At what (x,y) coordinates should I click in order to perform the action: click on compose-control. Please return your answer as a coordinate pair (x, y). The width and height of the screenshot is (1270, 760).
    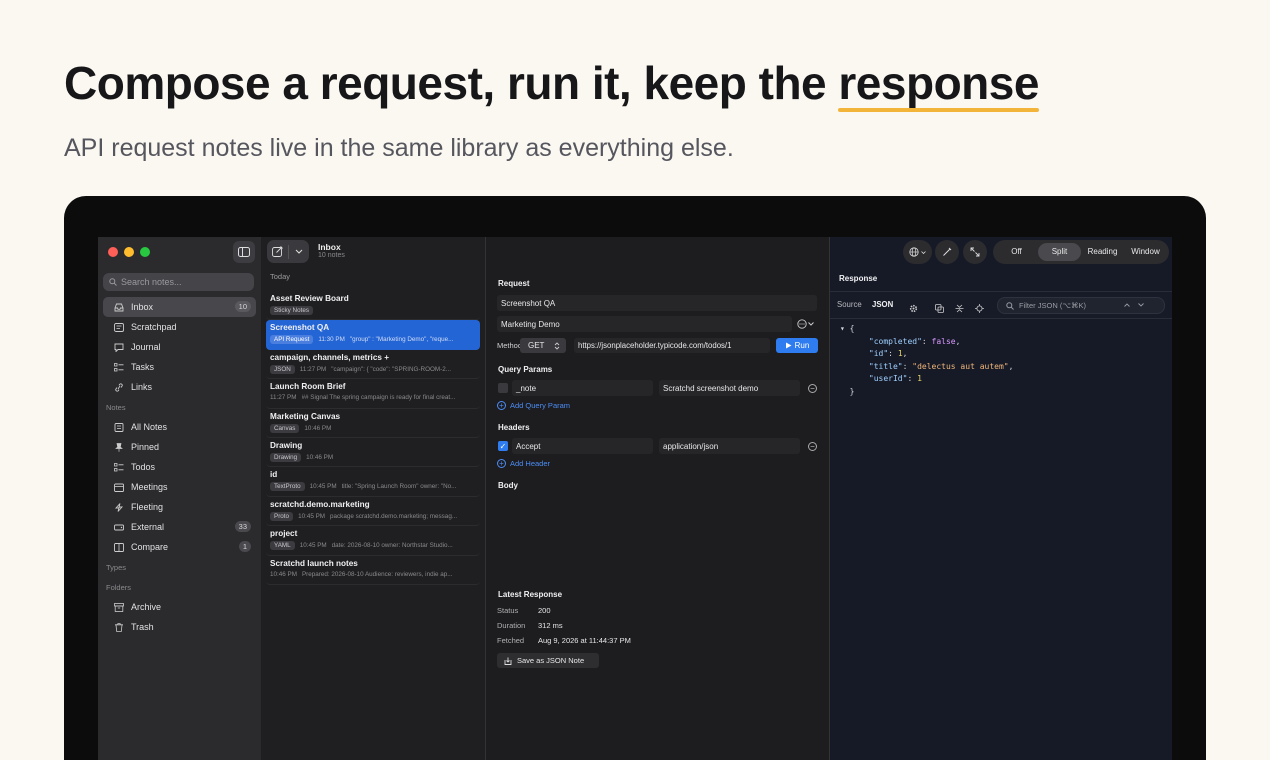
    Looking at the image, I should click on (288, 251).